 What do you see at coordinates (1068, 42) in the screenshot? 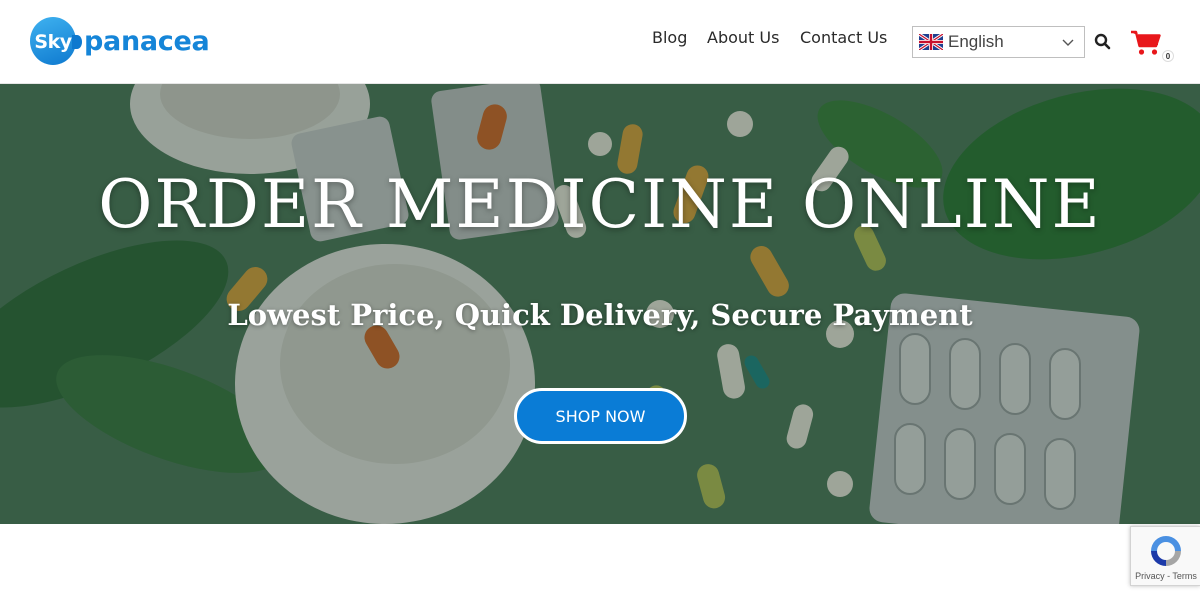
I see `chevron-down-icon` at bounding box center [1068, 42].